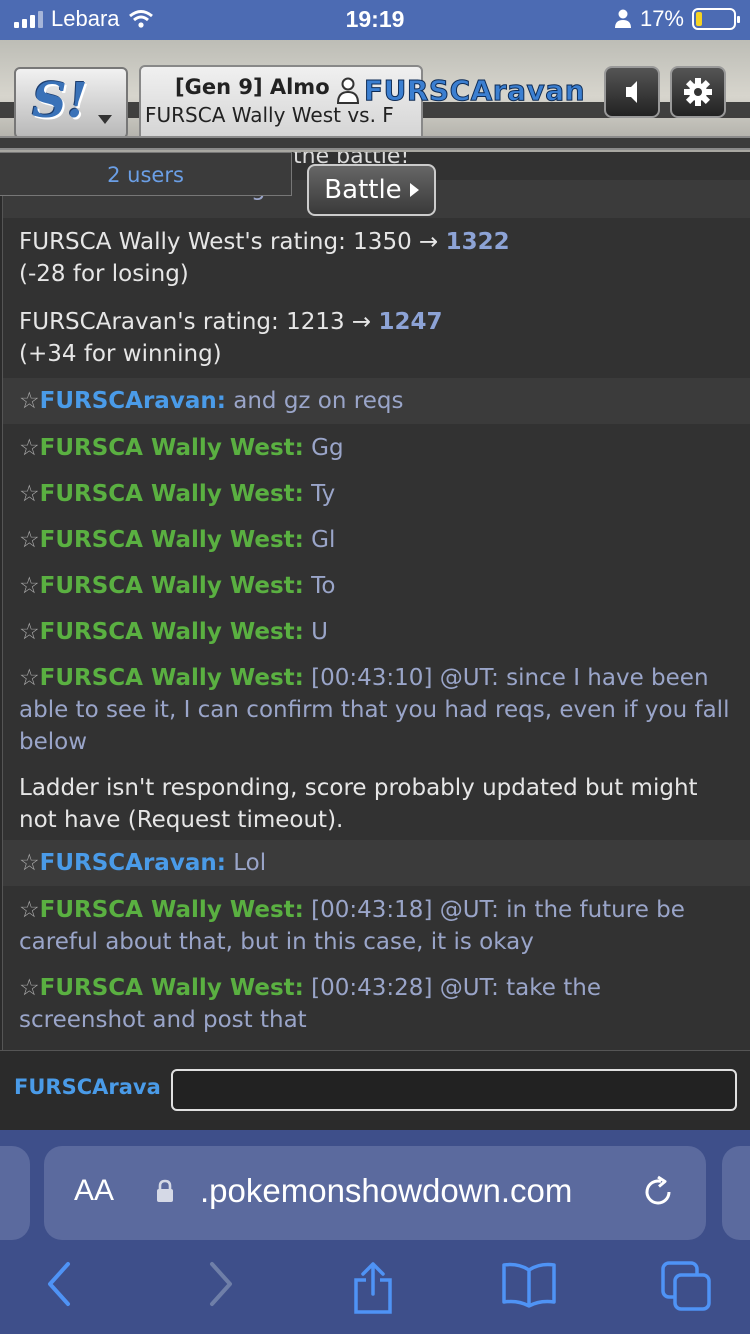  I want to click on status-right: 17%, so click(677, 19).